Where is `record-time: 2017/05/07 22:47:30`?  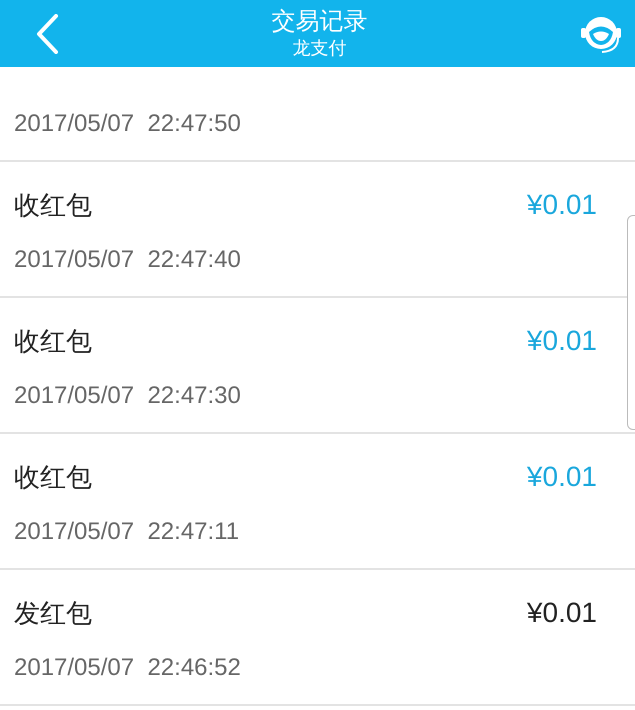 record-time: 2017/05/07 22:47:30 is located at coordinates (128, 396).